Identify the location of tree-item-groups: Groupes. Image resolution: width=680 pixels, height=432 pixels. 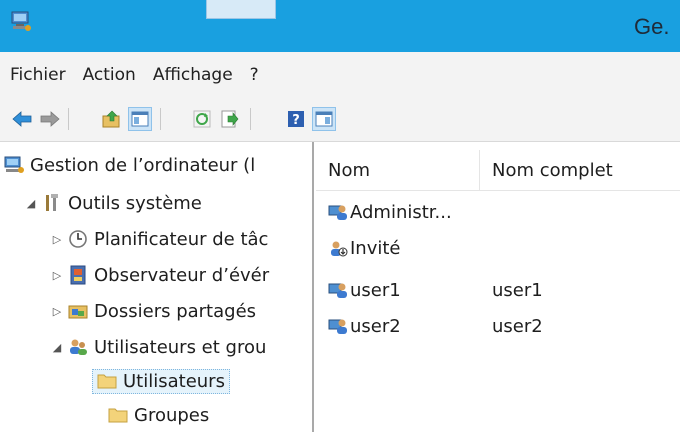
(158, 415).